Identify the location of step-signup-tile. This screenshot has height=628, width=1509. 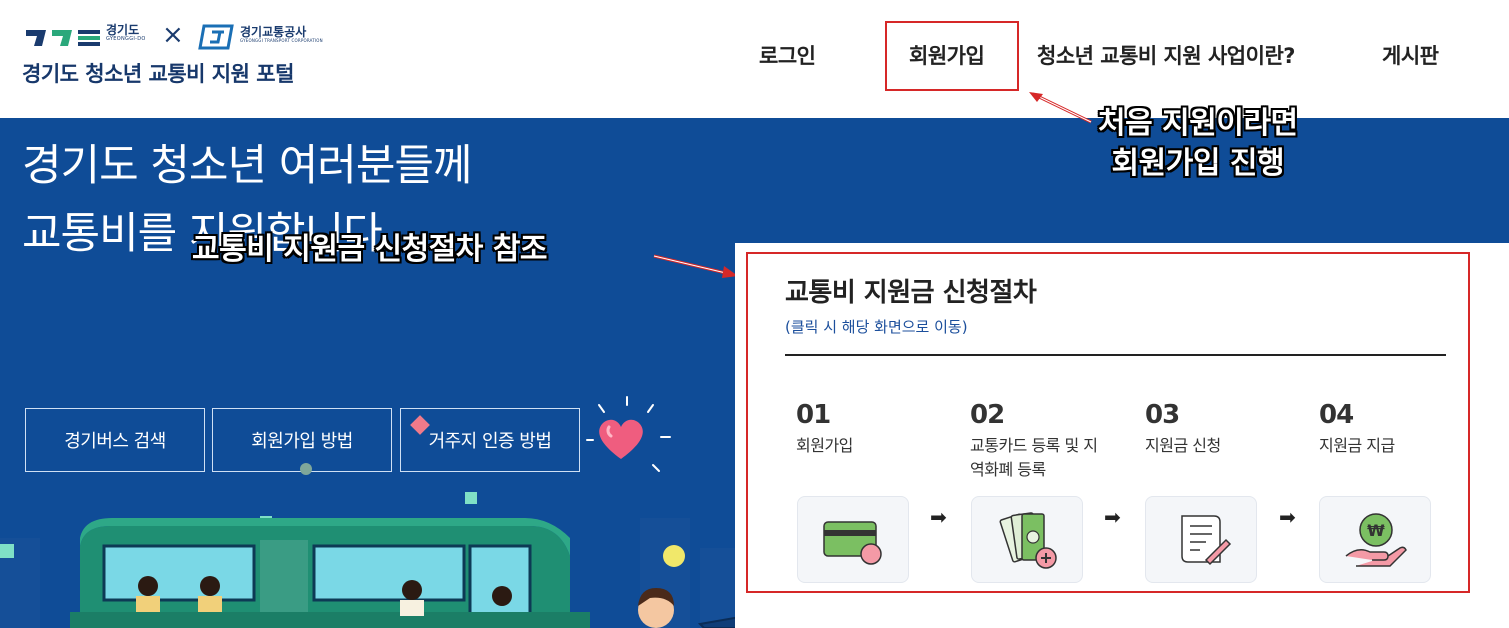
(853, 539).